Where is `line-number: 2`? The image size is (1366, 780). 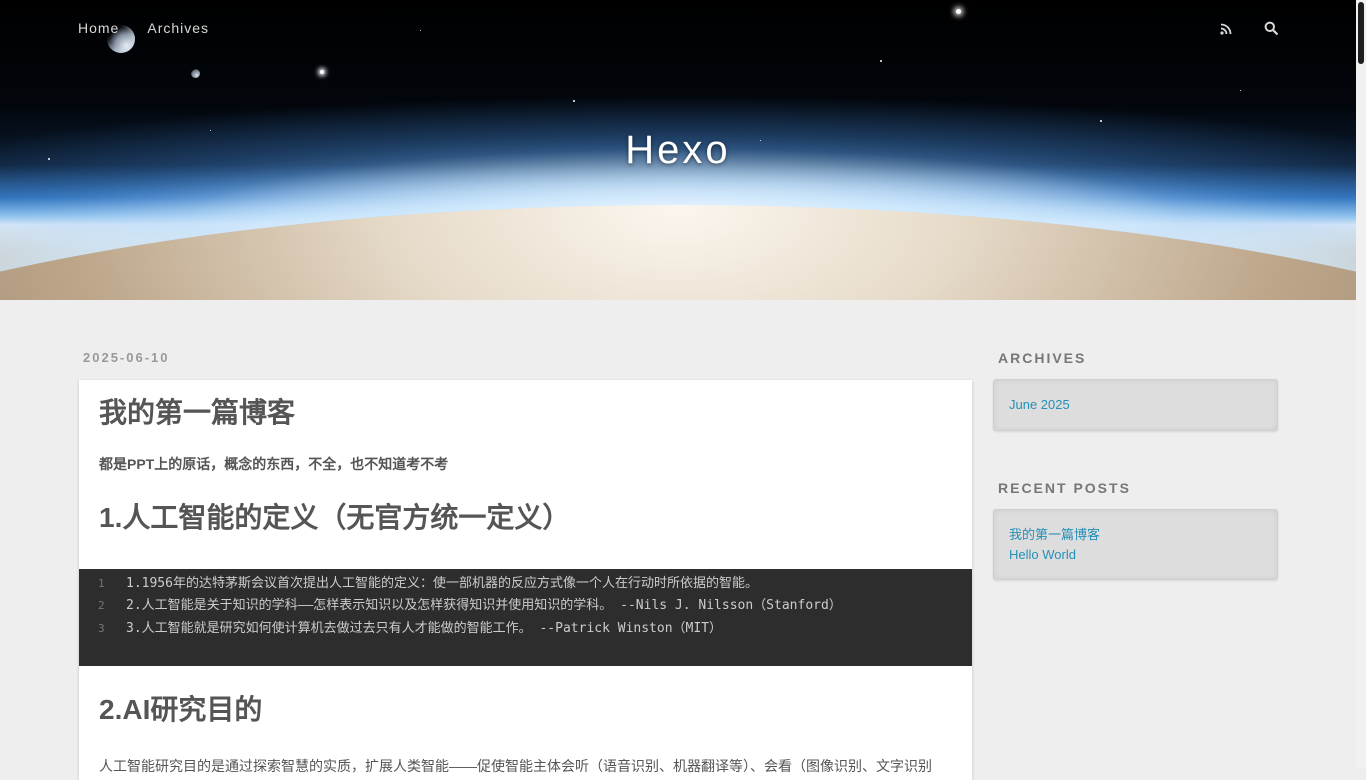 line-number: 2 is located at coordinates (101, 605).